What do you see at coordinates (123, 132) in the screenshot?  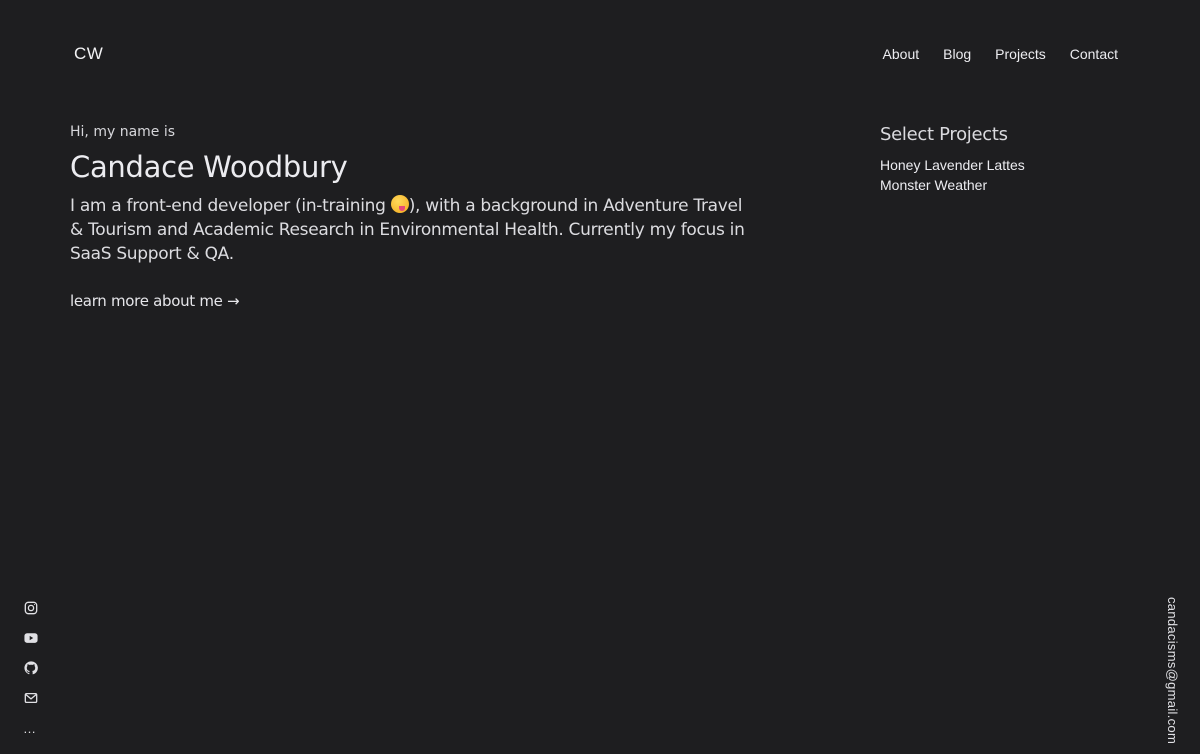 I see `greeting-text: Hi, my name is` at bounding box center [123, 132].